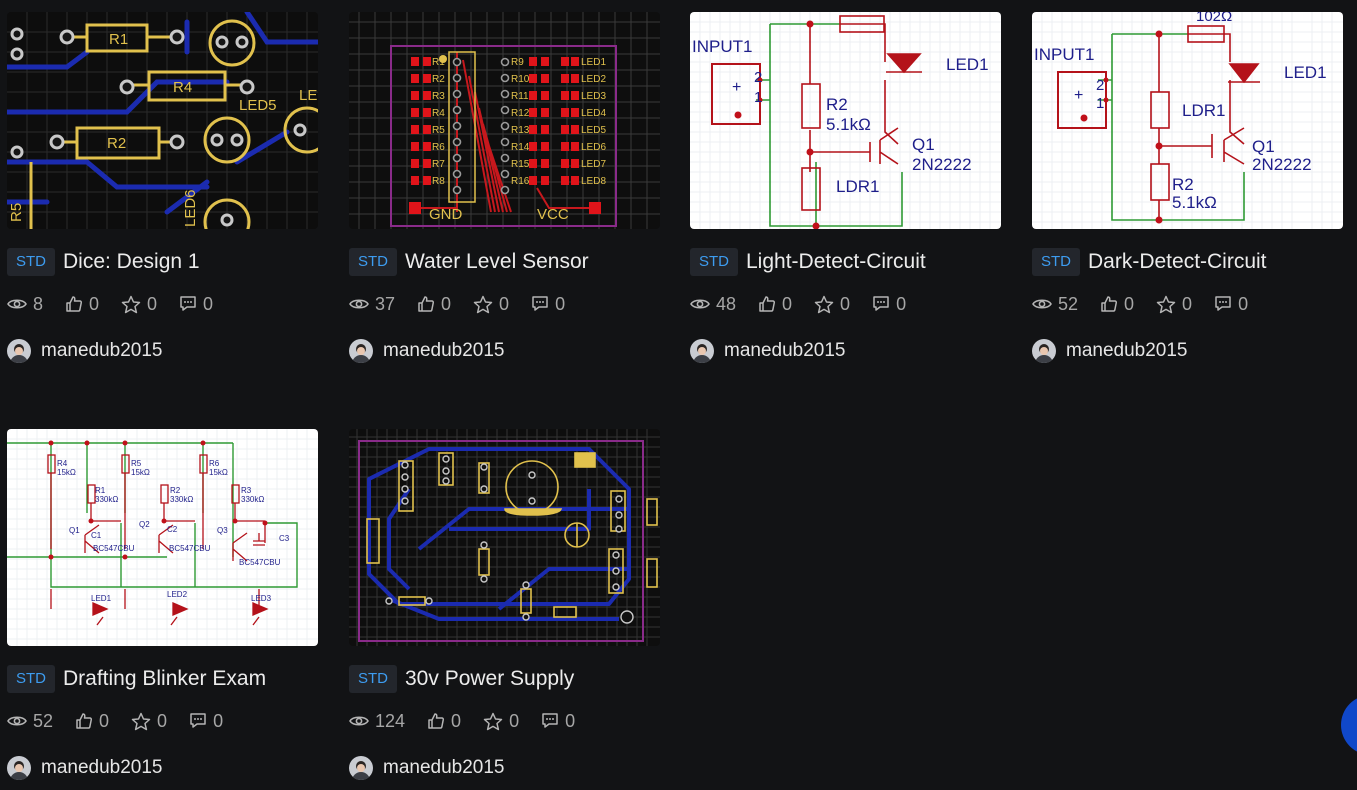 The image size is (1357, 790). I want to click on label-c3: C3, so click(284, 538).